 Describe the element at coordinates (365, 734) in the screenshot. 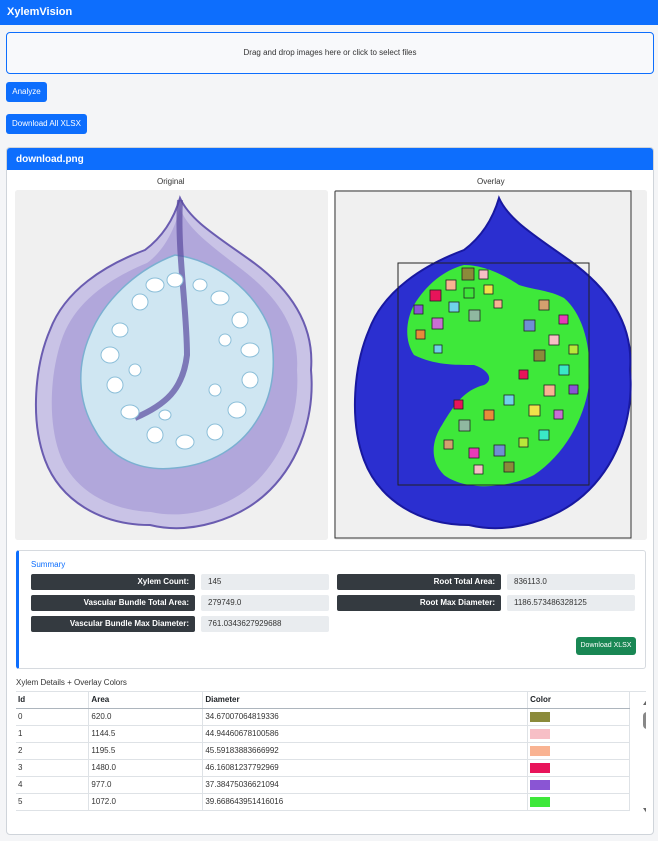

I see `cell-diameter: 44.94460678100586` at that location.